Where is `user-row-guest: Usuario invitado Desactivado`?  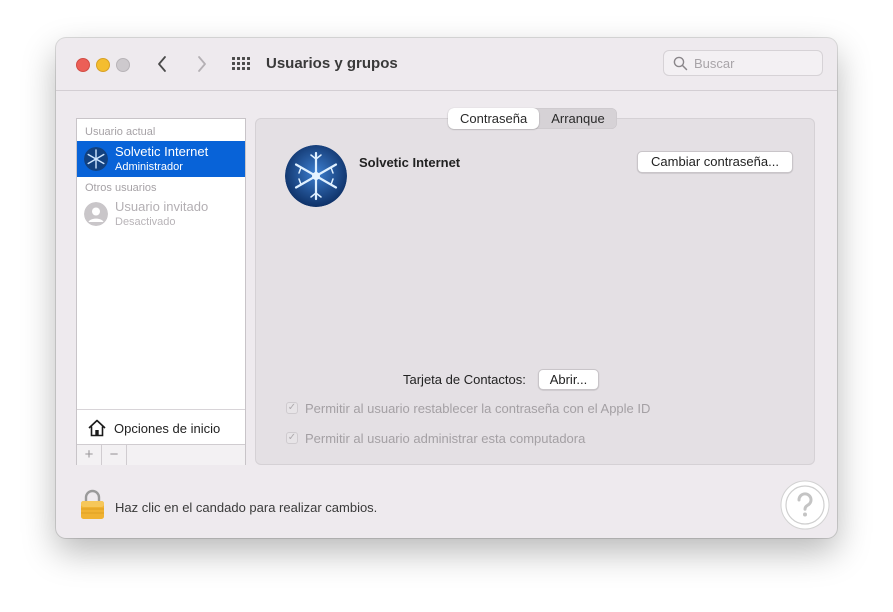 user-row-guest: Usuario invitado Desactivado is located at coordinates (161, 214).